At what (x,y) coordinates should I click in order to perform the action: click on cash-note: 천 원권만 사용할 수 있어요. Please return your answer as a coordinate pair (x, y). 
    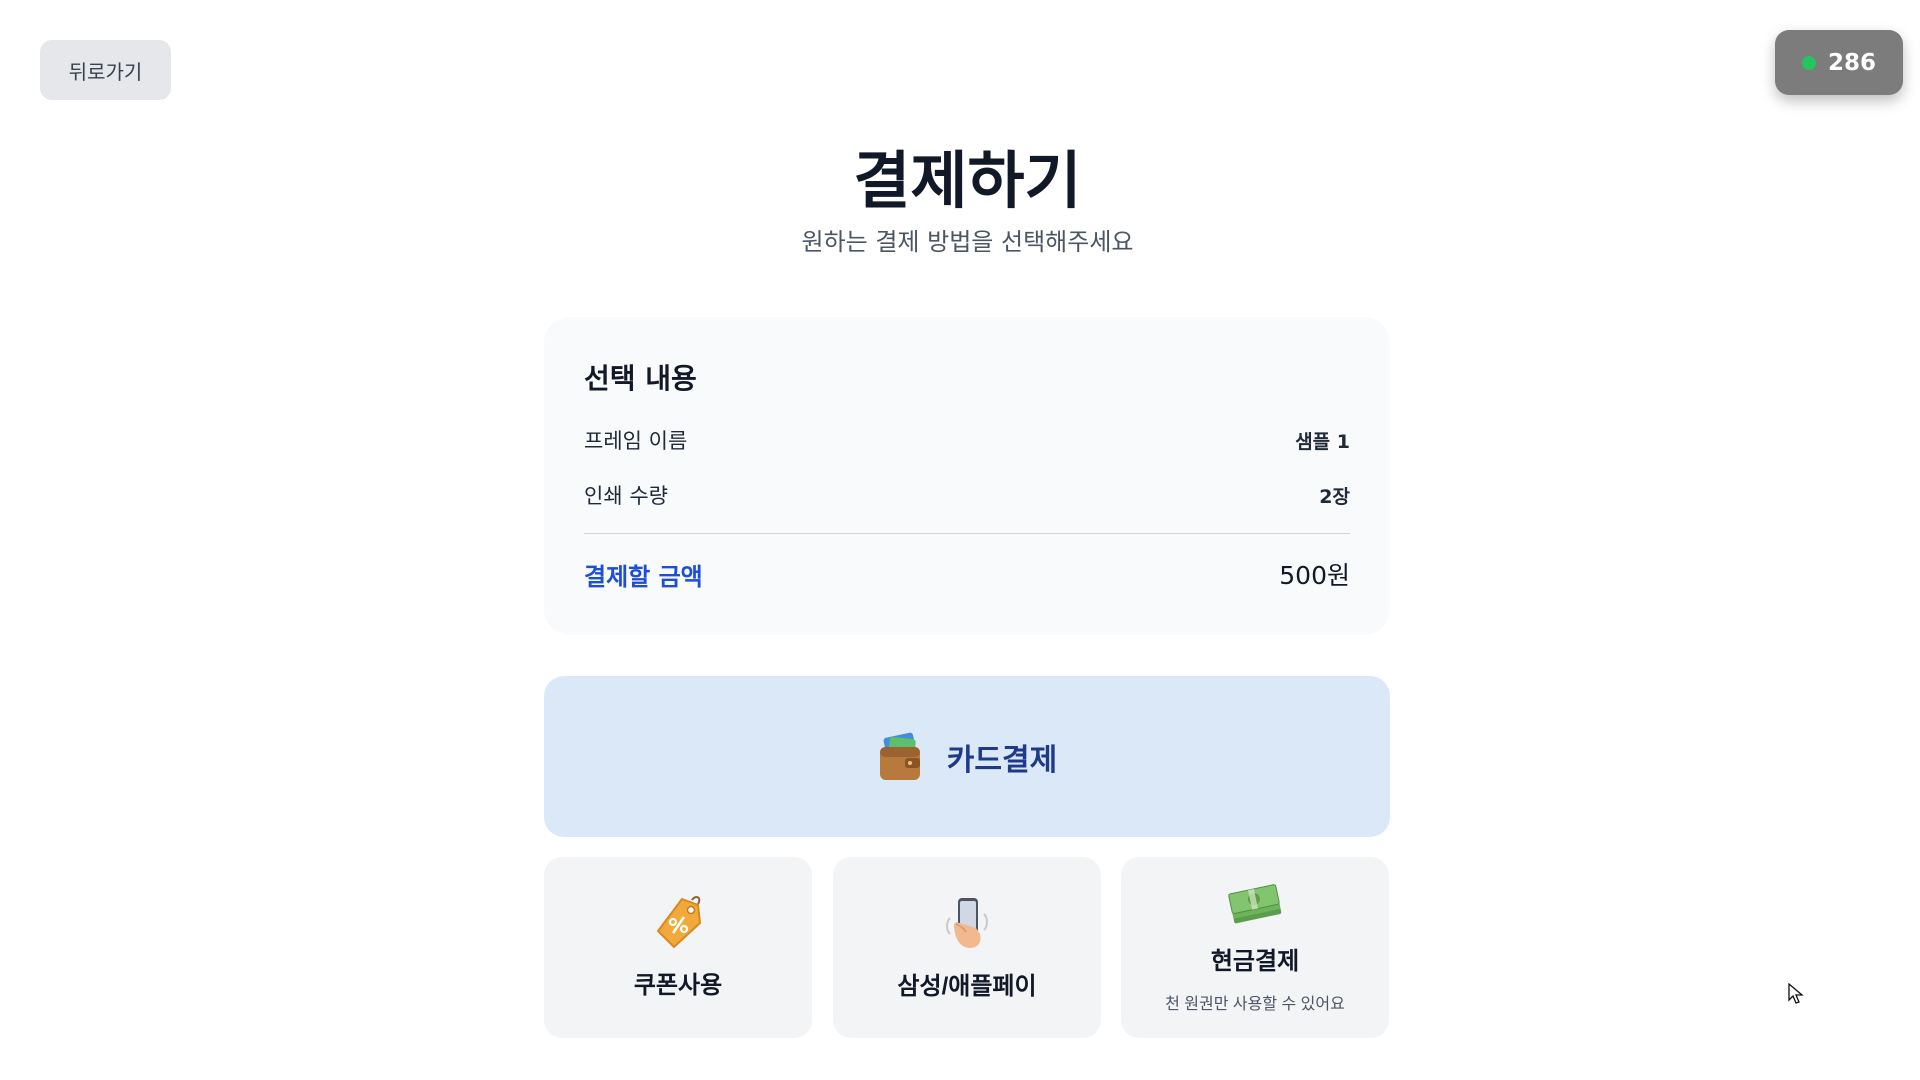
    Looking at the image, I should click on (1255, 1004).